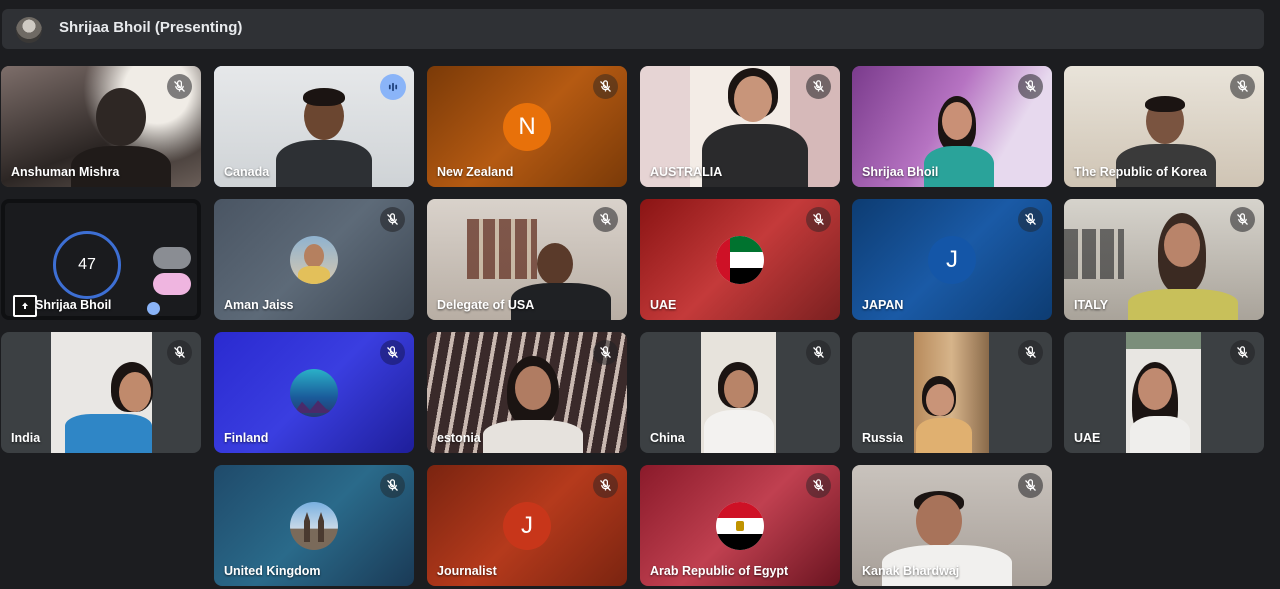 This screenshot has width=1280, height=589. I want to click on participant-tile-republic-of-korea: The Republic of Korea, so click(1164, 126).